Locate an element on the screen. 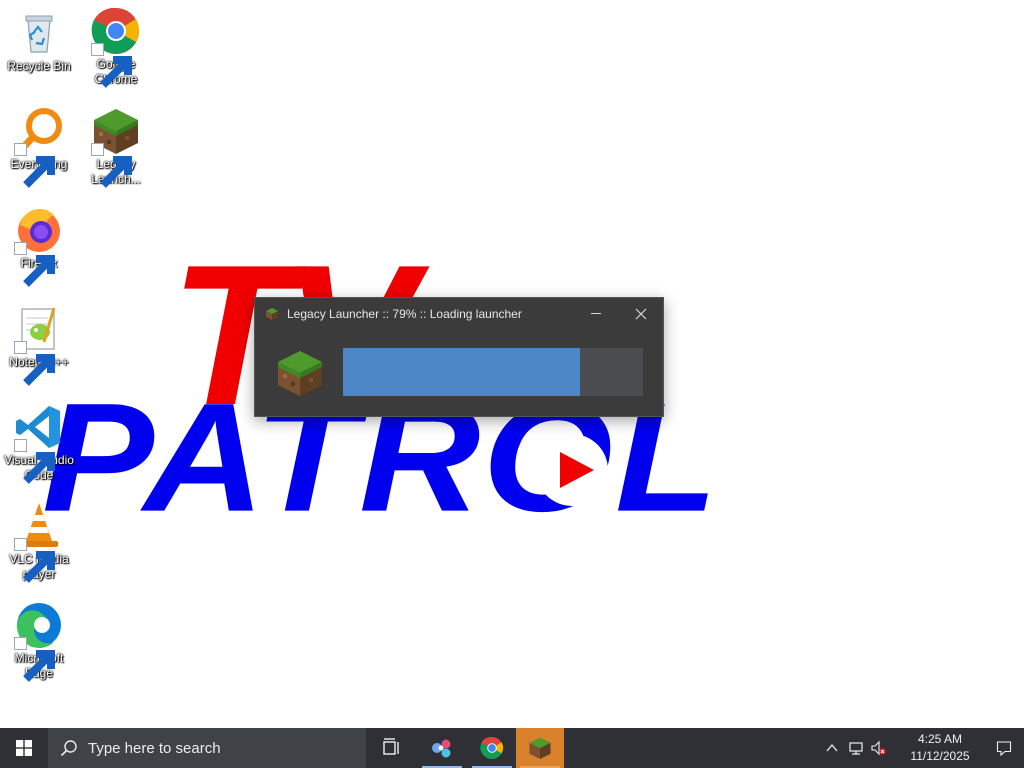 The image size is (1024, 768). desktop-icon-google-chrome: Google Chrome is located at coordinates (116, 47).